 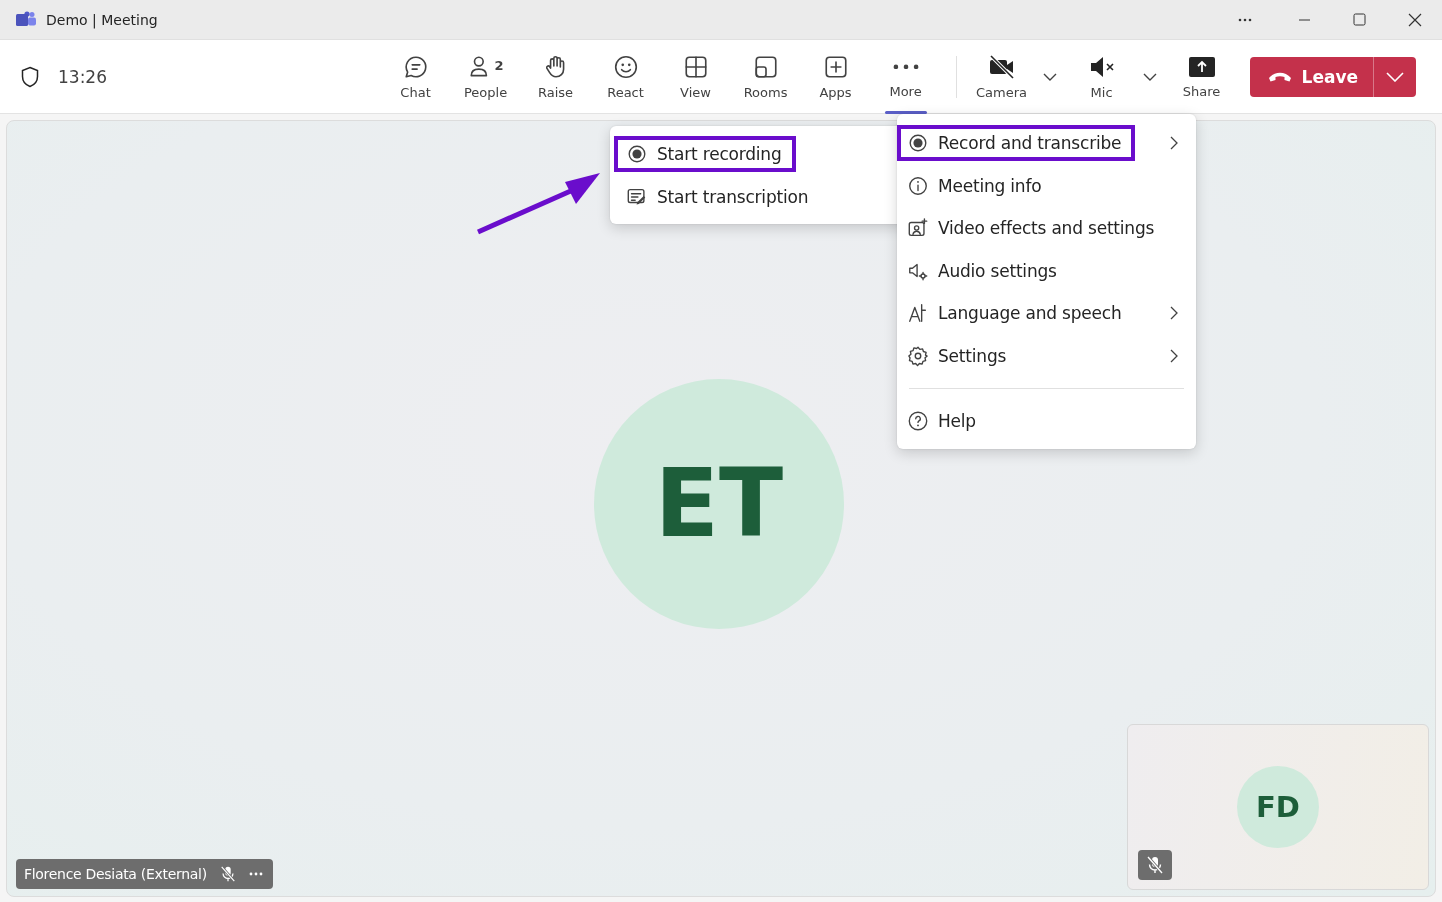 What do you see at coordinates (1033, 228) in the screenshot?
I see `menu-item: Video effects and settings` at bounding box center [1033, 228].